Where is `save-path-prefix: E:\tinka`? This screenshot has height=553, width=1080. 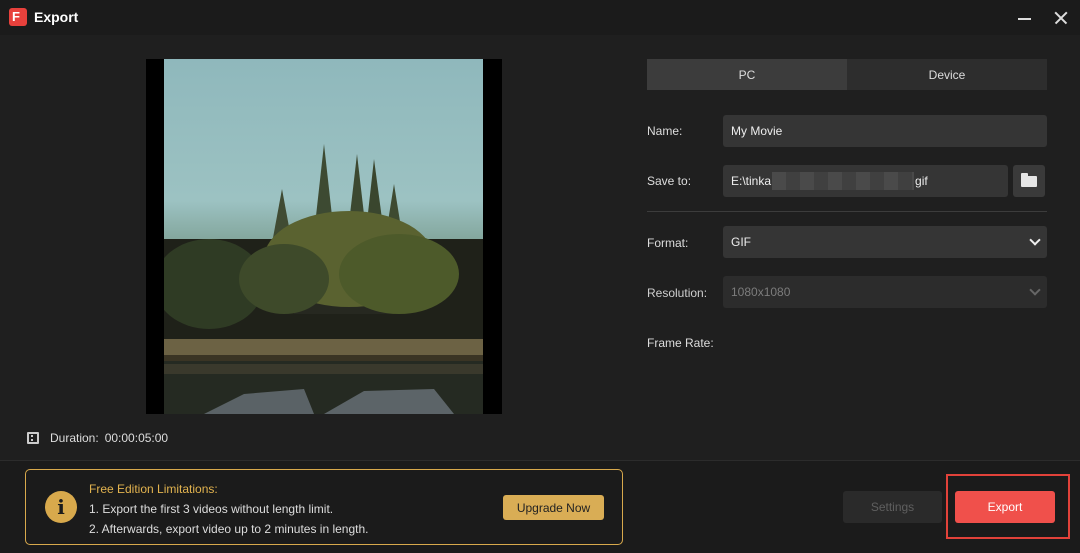
save-path-prefix: E:\tinka is located at coordinates (751, 181).